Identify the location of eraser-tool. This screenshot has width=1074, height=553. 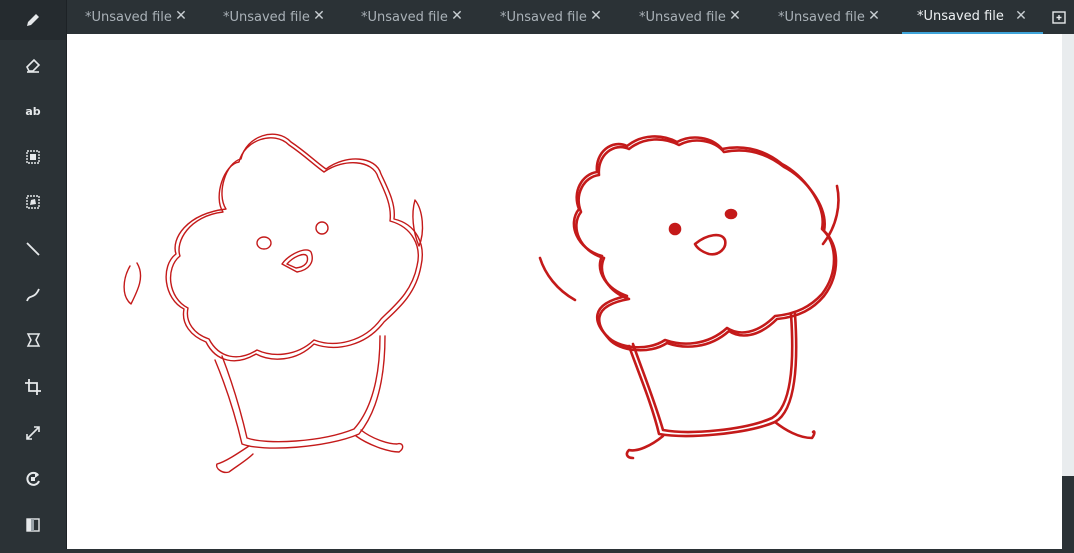
(33, 65).